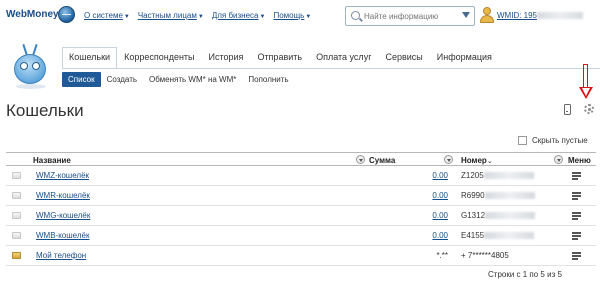 This screenshot has width=600, height=298. I want to click on nav-business-label: Для бизнеса, so click(235, 15).